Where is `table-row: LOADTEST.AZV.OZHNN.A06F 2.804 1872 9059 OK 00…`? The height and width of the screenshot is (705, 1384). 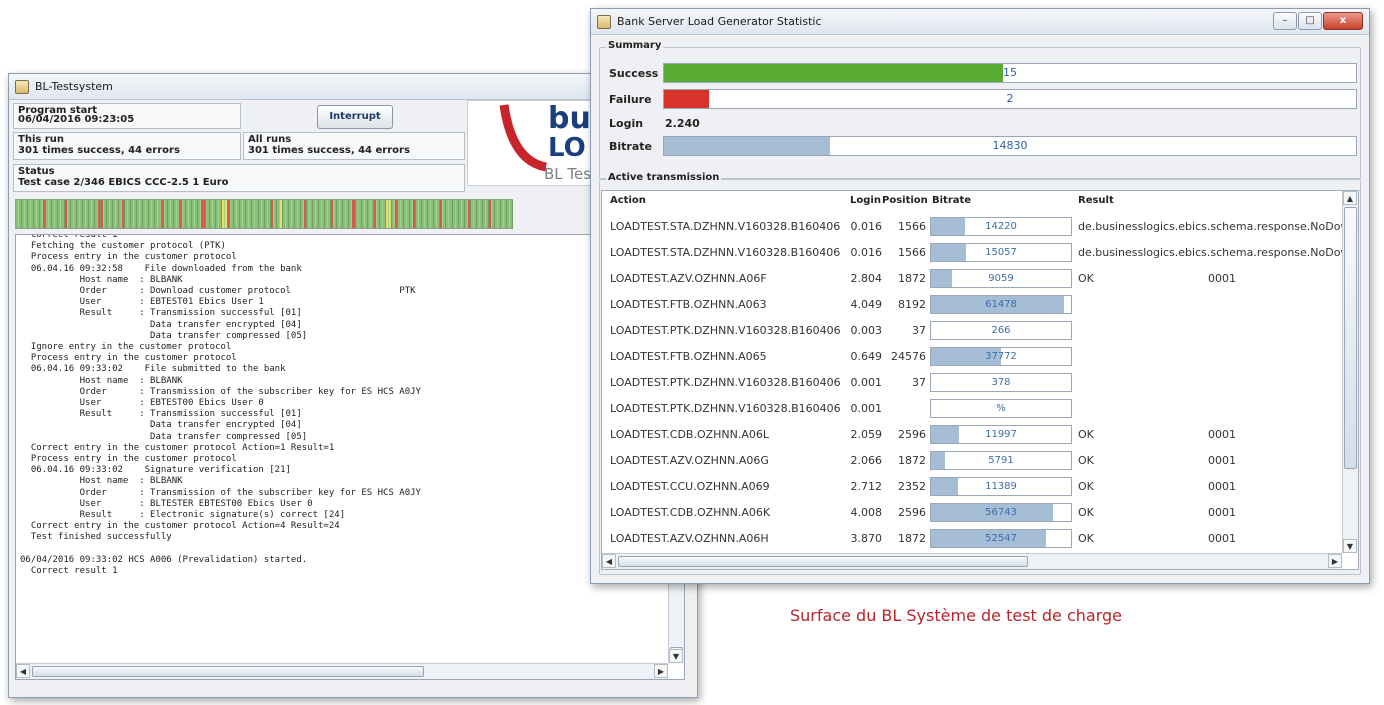
table-row: LOADTEST.AZV.OZHNN.A06F 2.804 1872 9059 OK 00… is located at coordinates (973, 278).